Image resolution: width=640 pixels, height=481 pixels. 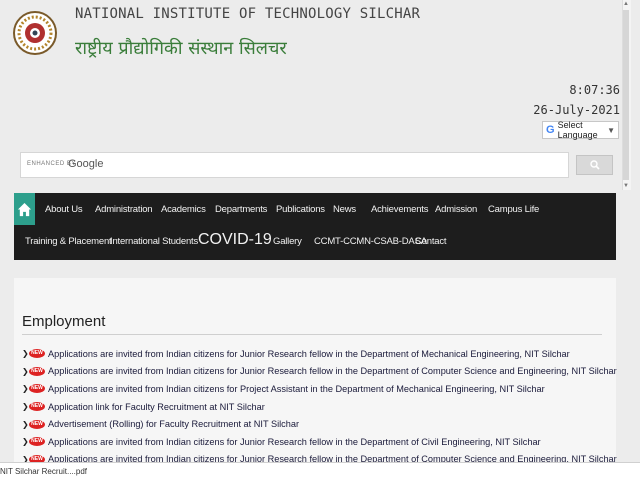 I want to click on google-label: Google, so click(x=86, y=164).